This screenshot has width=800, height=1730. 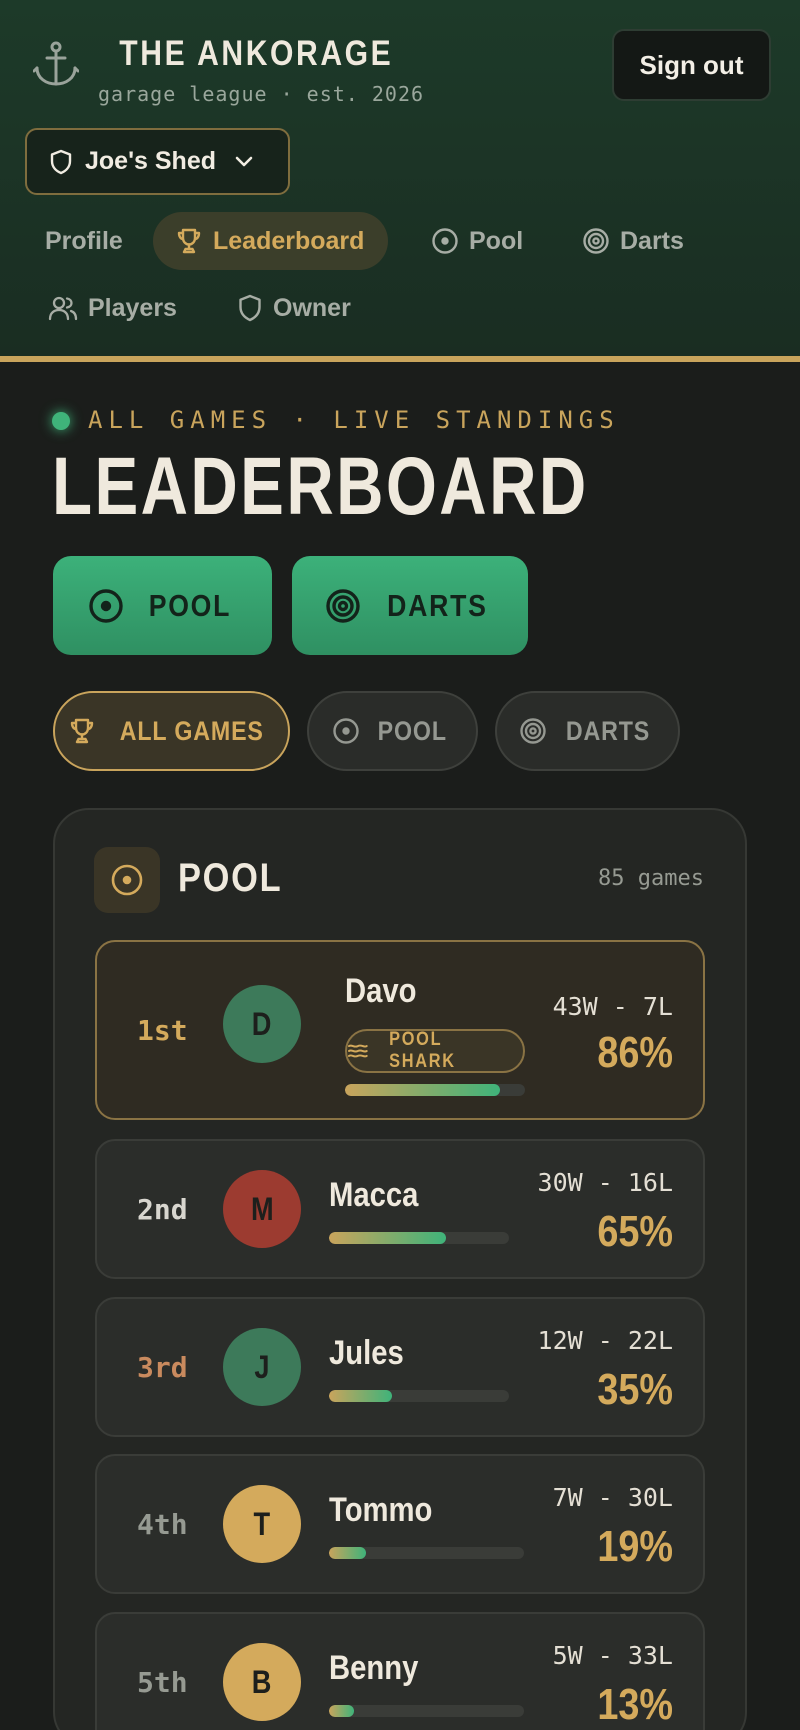 What do you see at coordinates (412, 730) in the screenshot?
I see `filter-pool-label: POOL` at bounding box center [412, 730].